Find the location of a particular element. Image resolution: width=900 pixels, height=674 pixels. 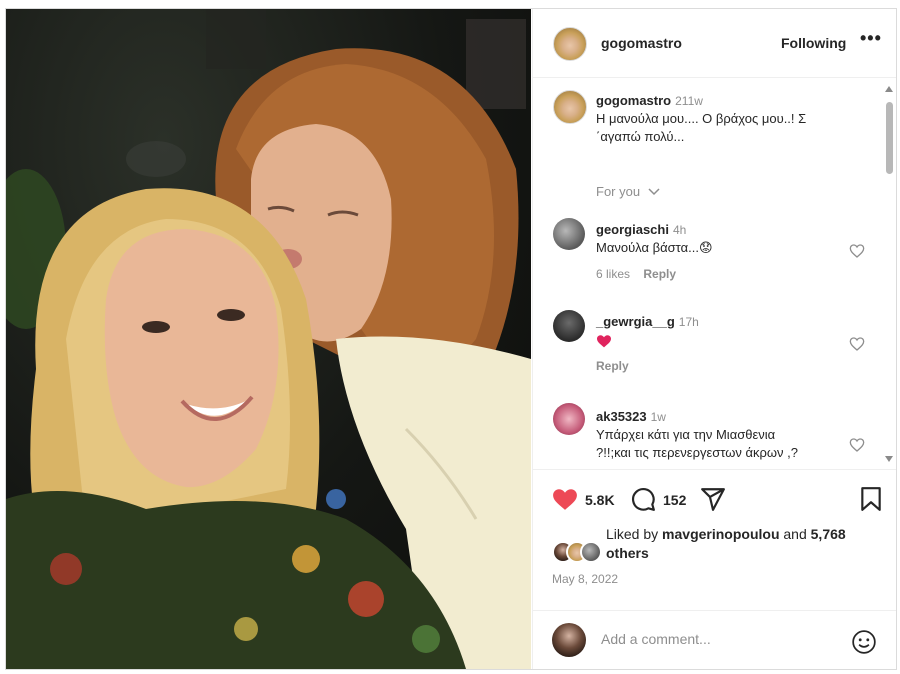

liked-by-prefix: Liked by is located at coordinates (634, 534).